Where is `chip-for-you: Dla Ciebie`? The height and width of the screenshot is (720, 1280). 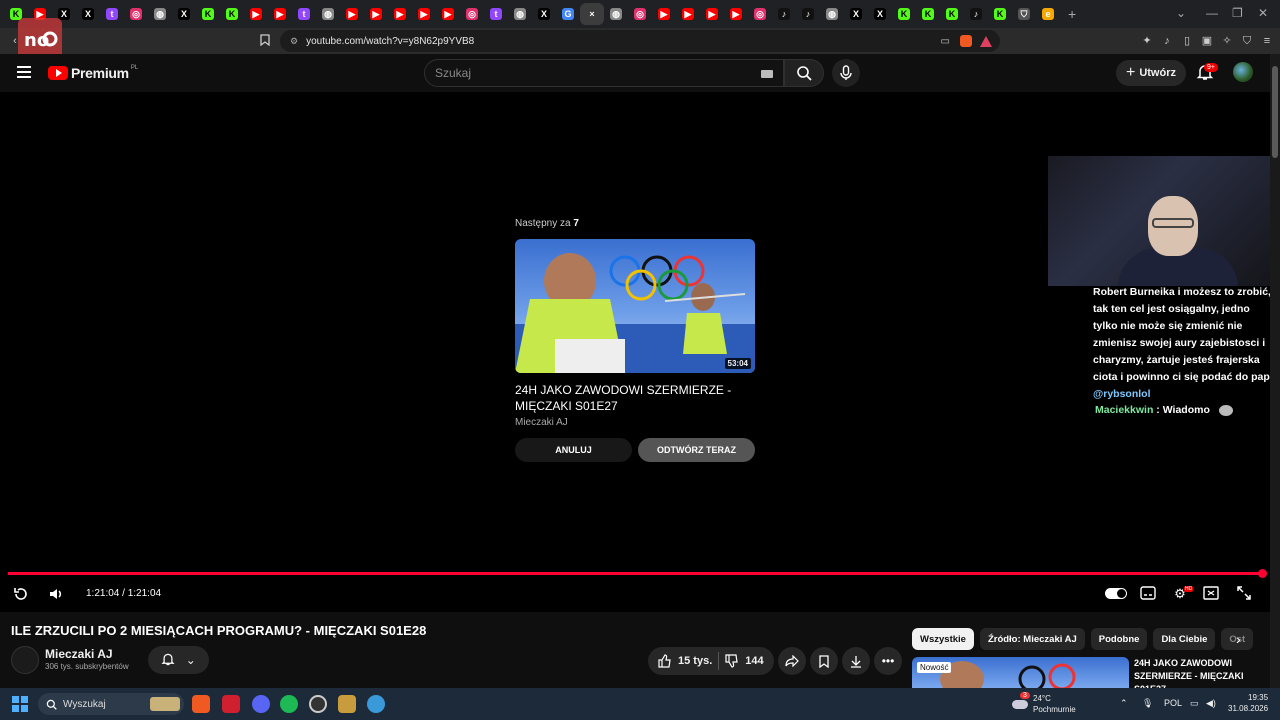
chip-for-you: Dla Ciebie is located at coordinates (1184, 639).